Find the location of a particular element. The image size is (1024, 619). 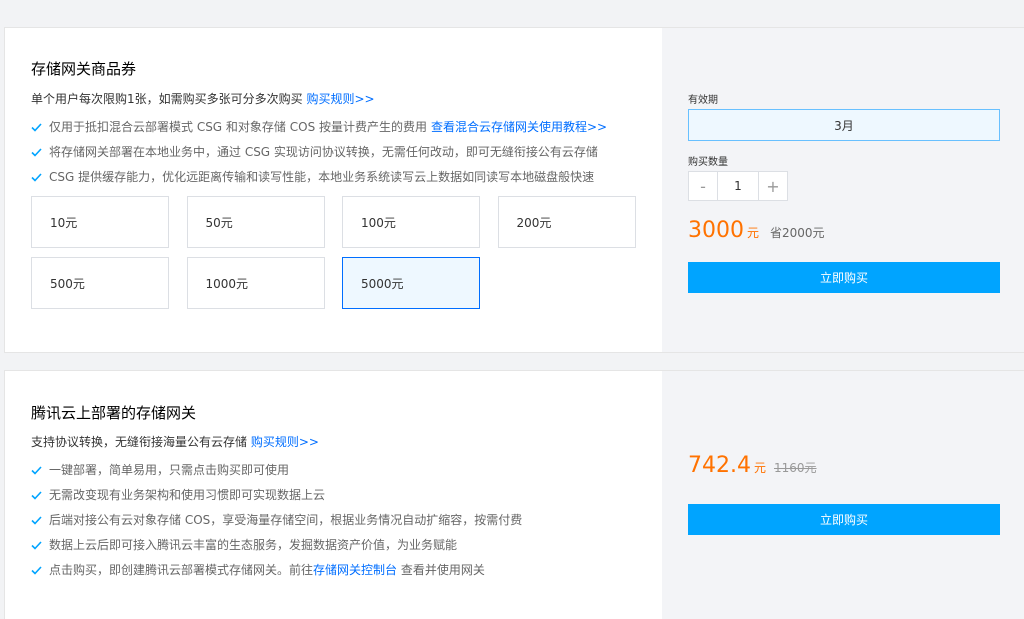

voucher-price: 3000 元 省2000元 is located at coordinates (756, 230).